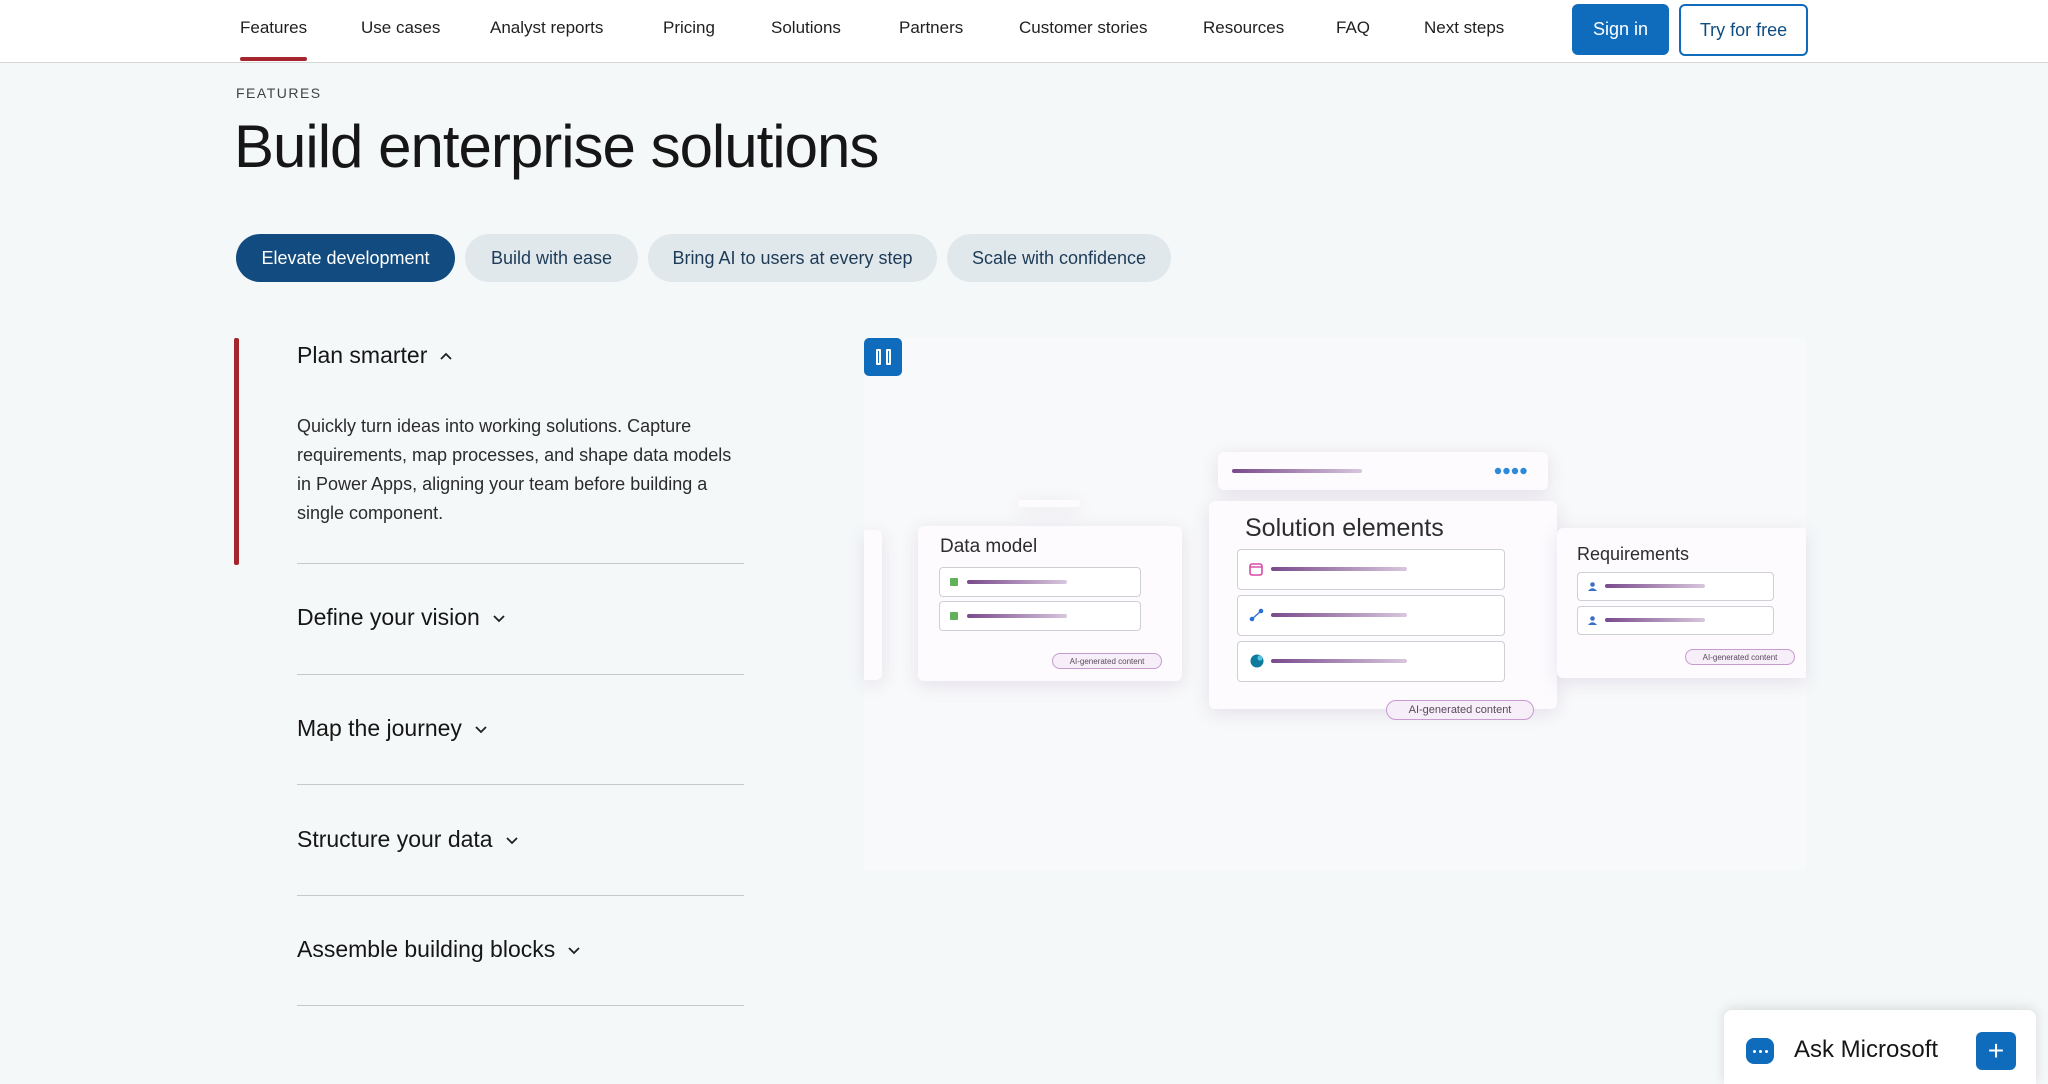 The image size is (2048, 1084). Describe the element at coordinates (1464, 28) in the screenshot. I see `nav-next-steps: Next steps` at that location.